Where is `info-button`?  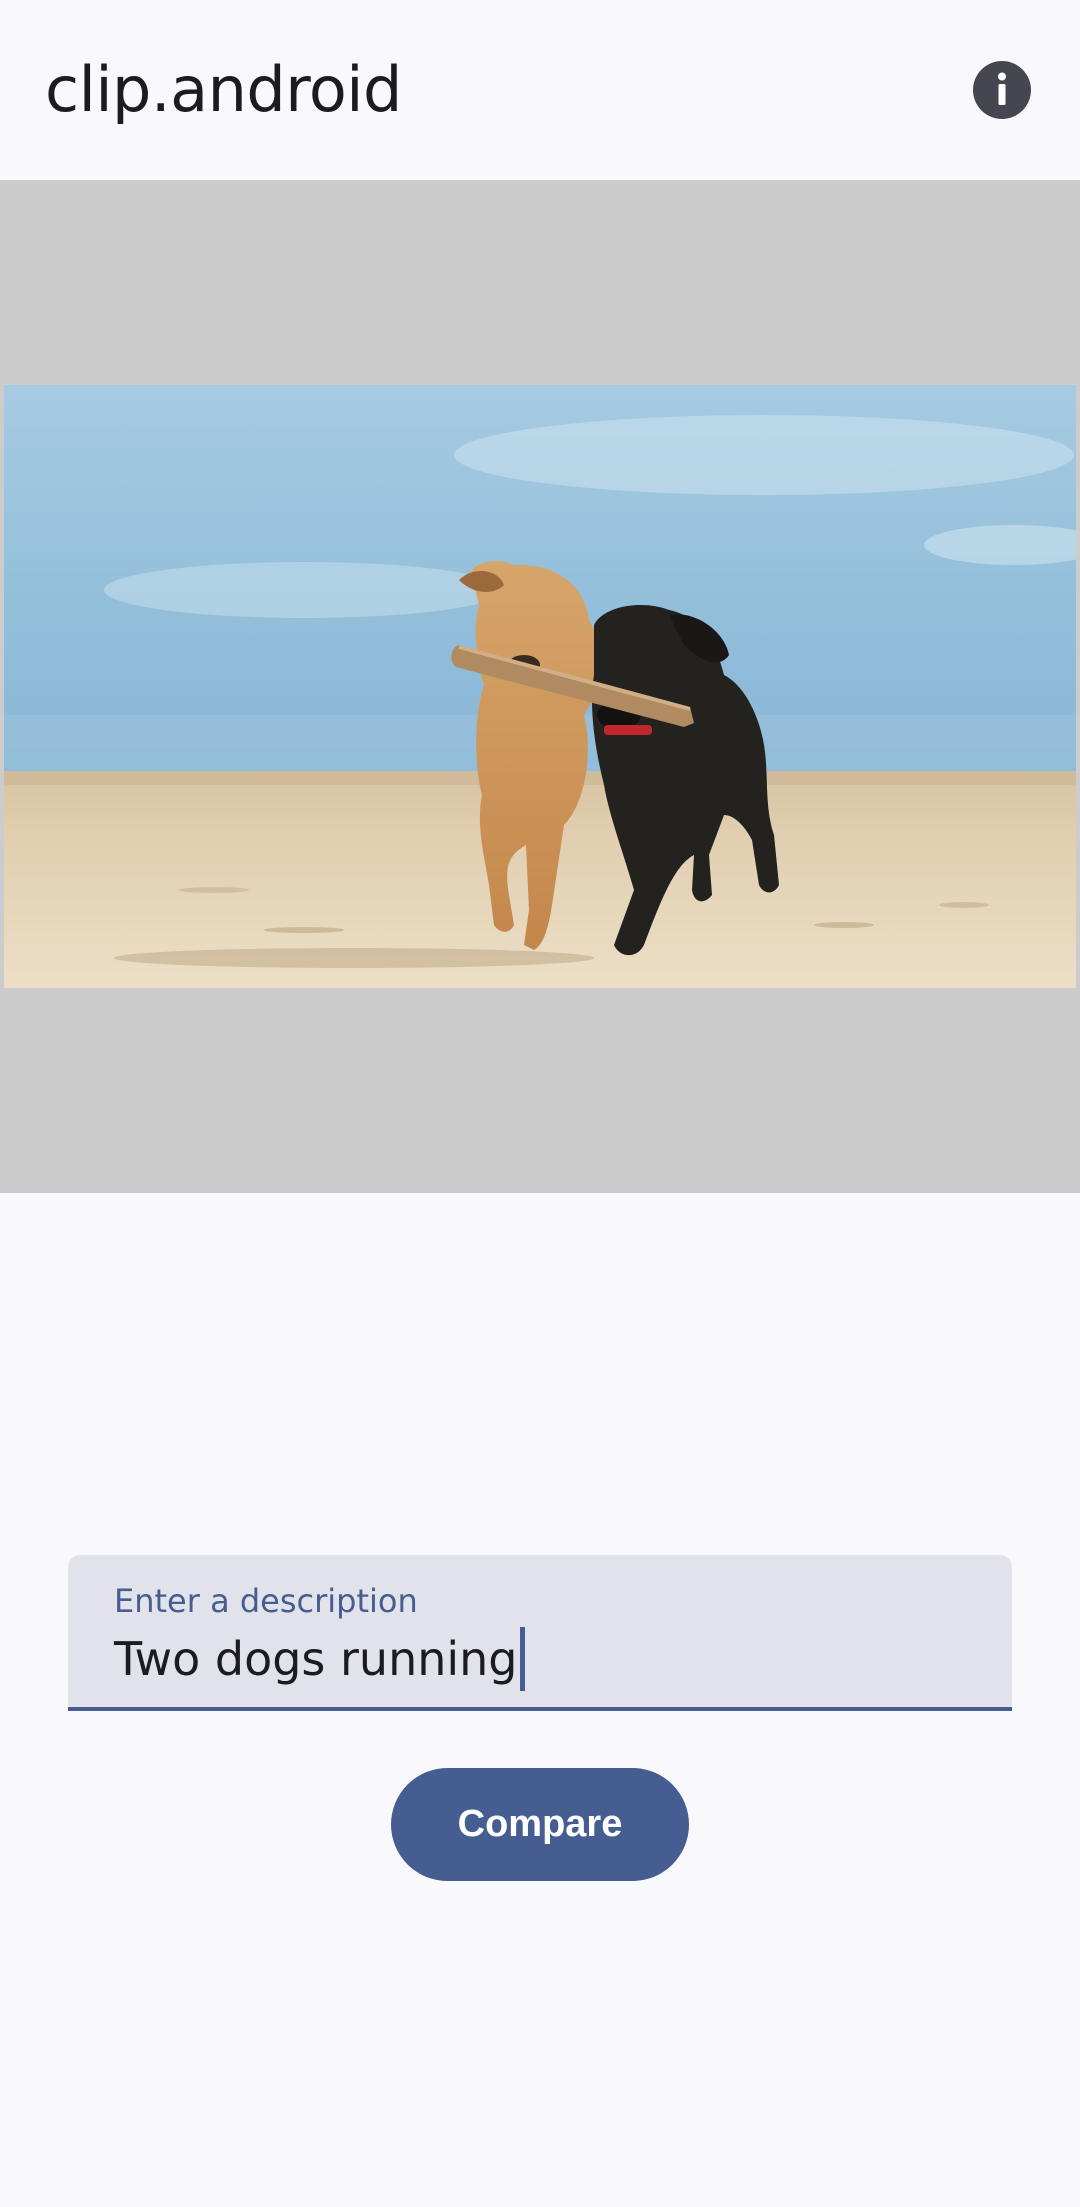 info-button is located at coordinates (1002, 90).